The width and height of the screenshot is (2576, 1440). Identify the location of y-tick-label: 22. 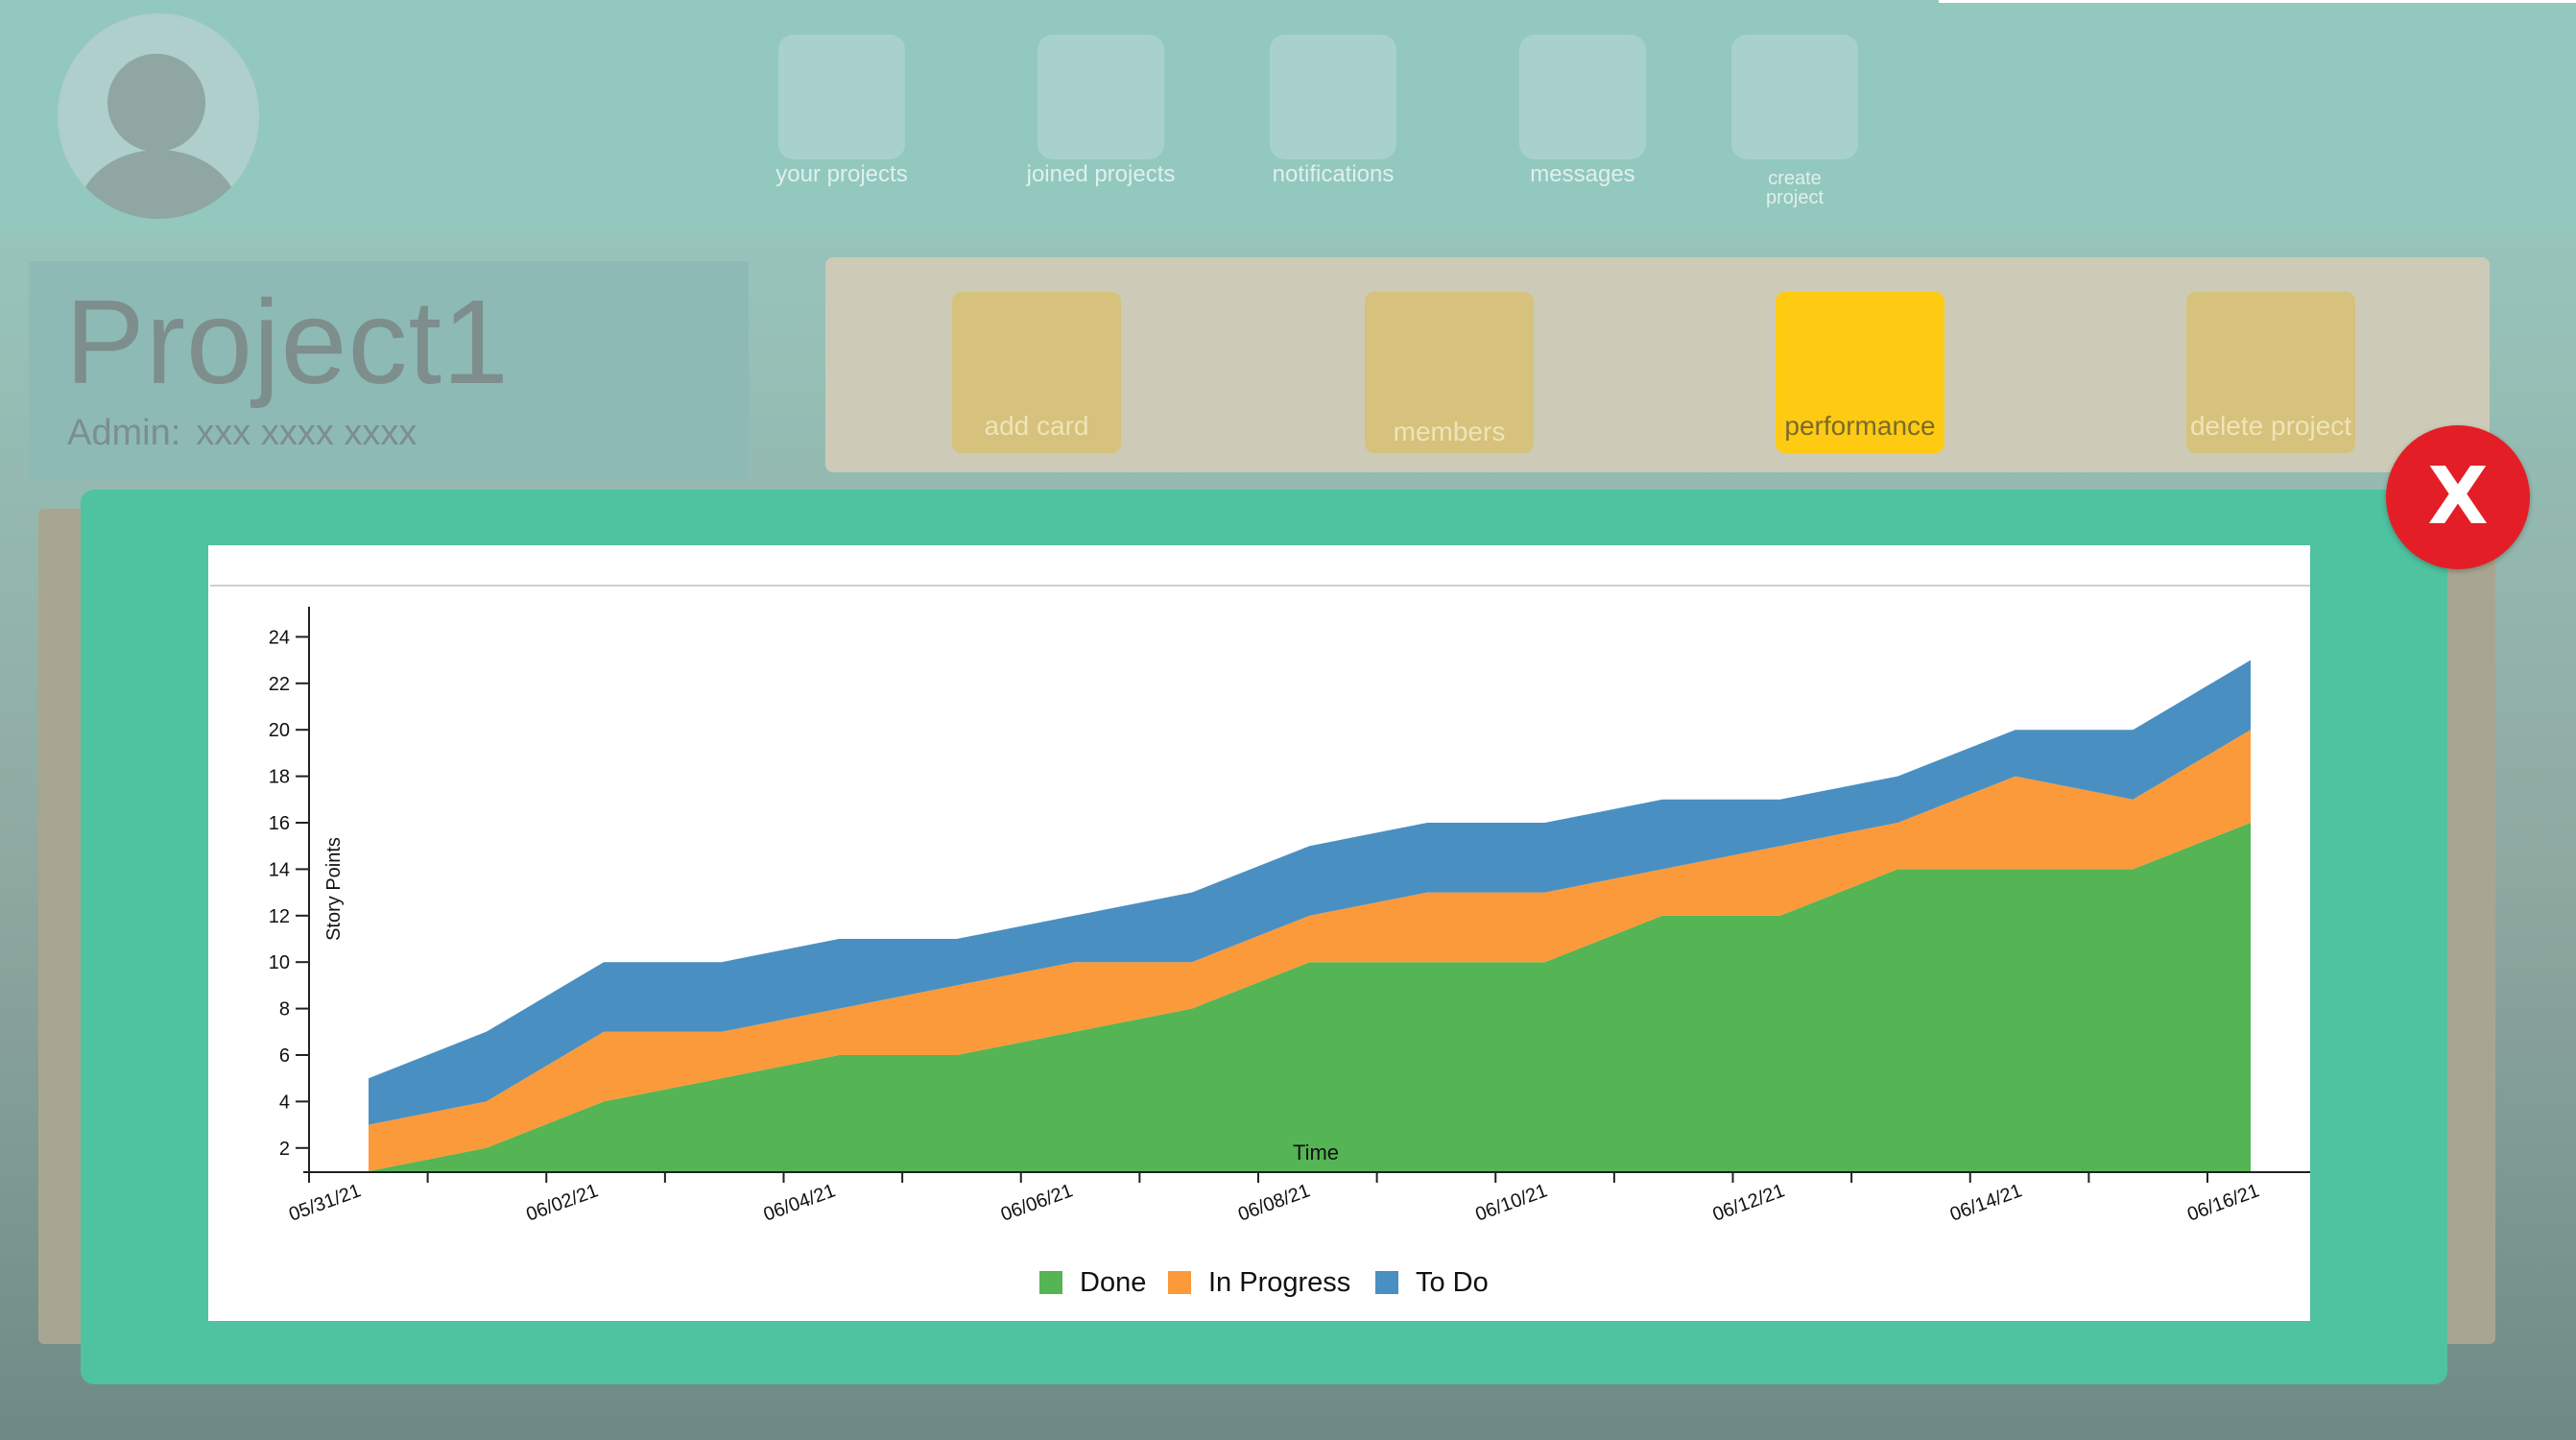
(279, 684).